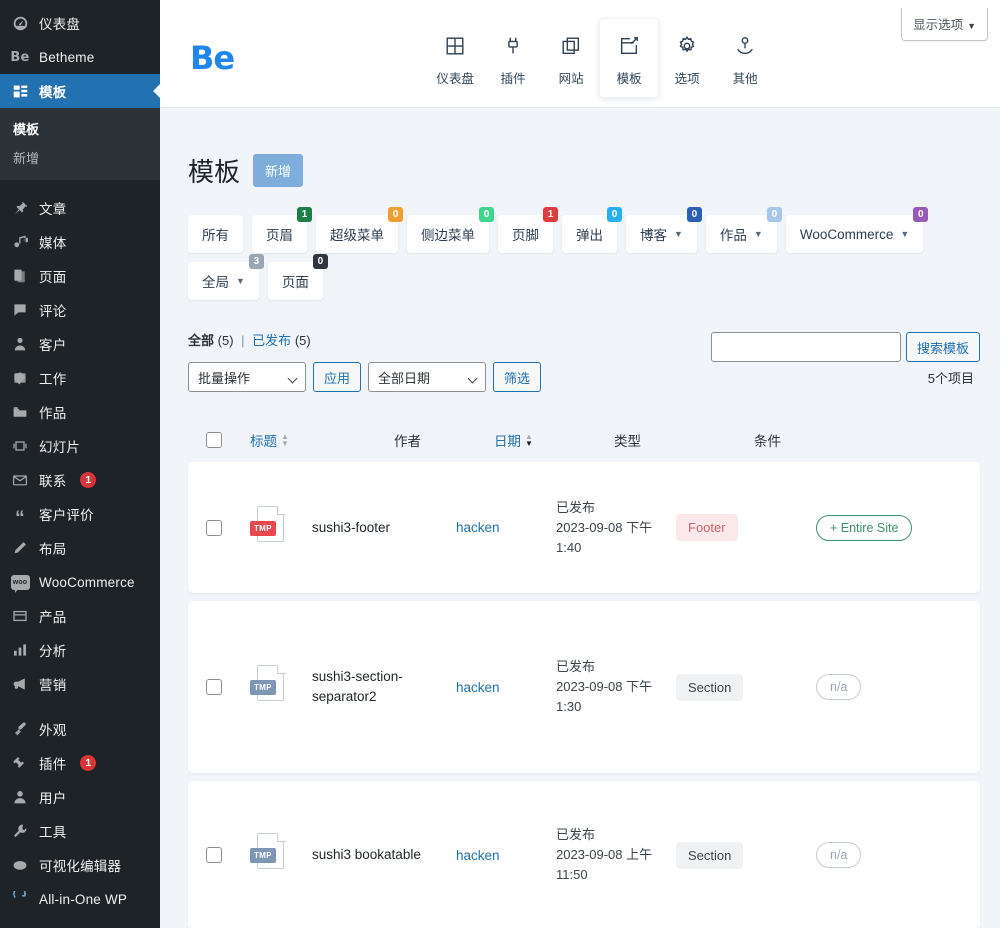 The width and height of the screenshot is (1000, 928). I want to click on tab-mega-menu: 0 超级菜单, so click(359, 230).